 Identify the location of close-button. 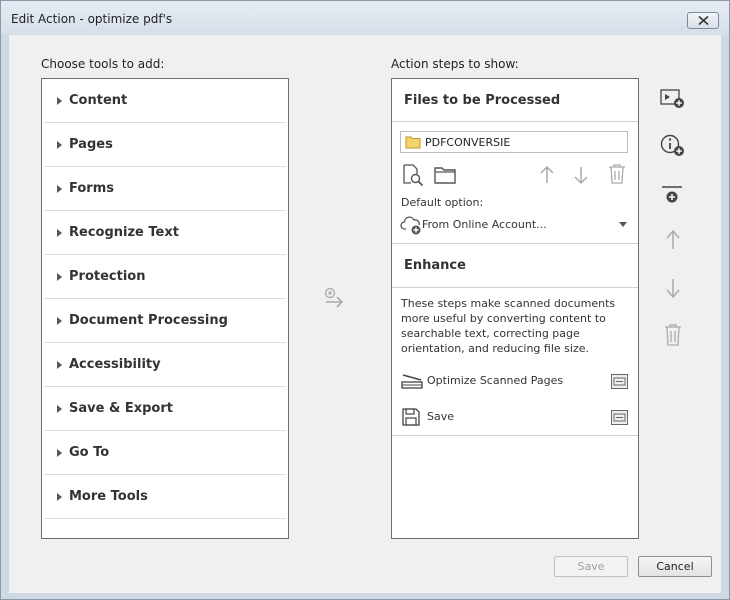
(703, 20).